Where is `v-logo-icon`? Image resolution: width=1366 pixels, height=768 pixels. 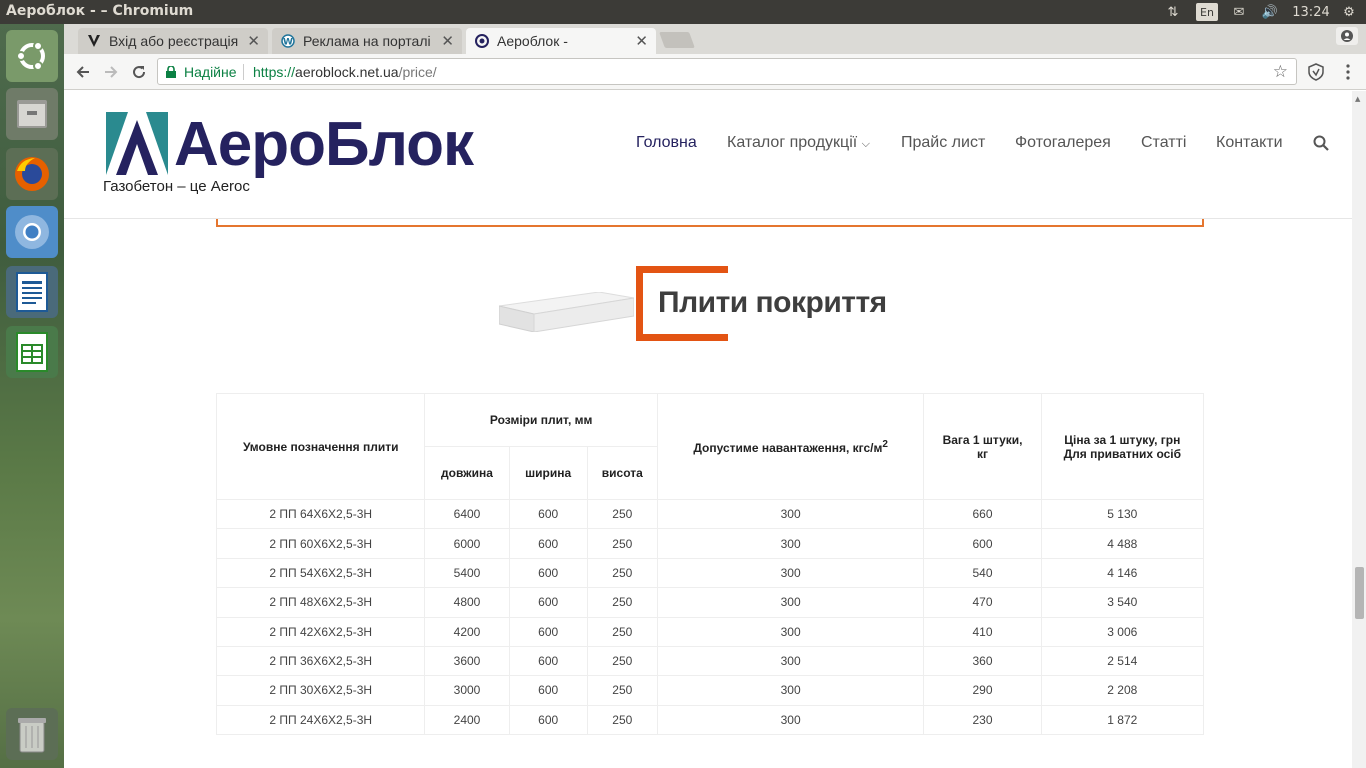 v-logo-icon is located at coordinates (94, 41).